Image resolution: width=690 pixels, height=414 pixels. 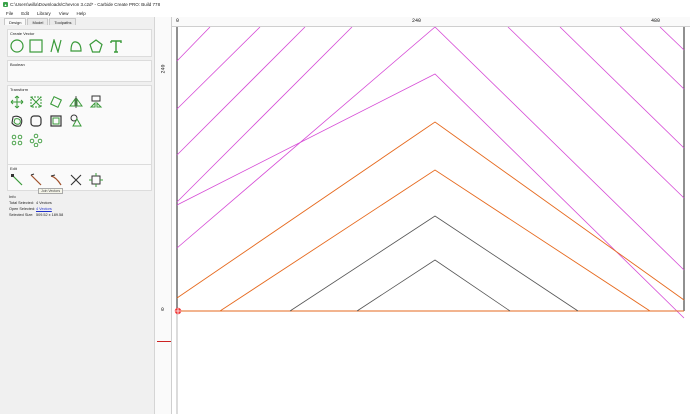 I want to click on origin-icon, so click(x=178, y=311).